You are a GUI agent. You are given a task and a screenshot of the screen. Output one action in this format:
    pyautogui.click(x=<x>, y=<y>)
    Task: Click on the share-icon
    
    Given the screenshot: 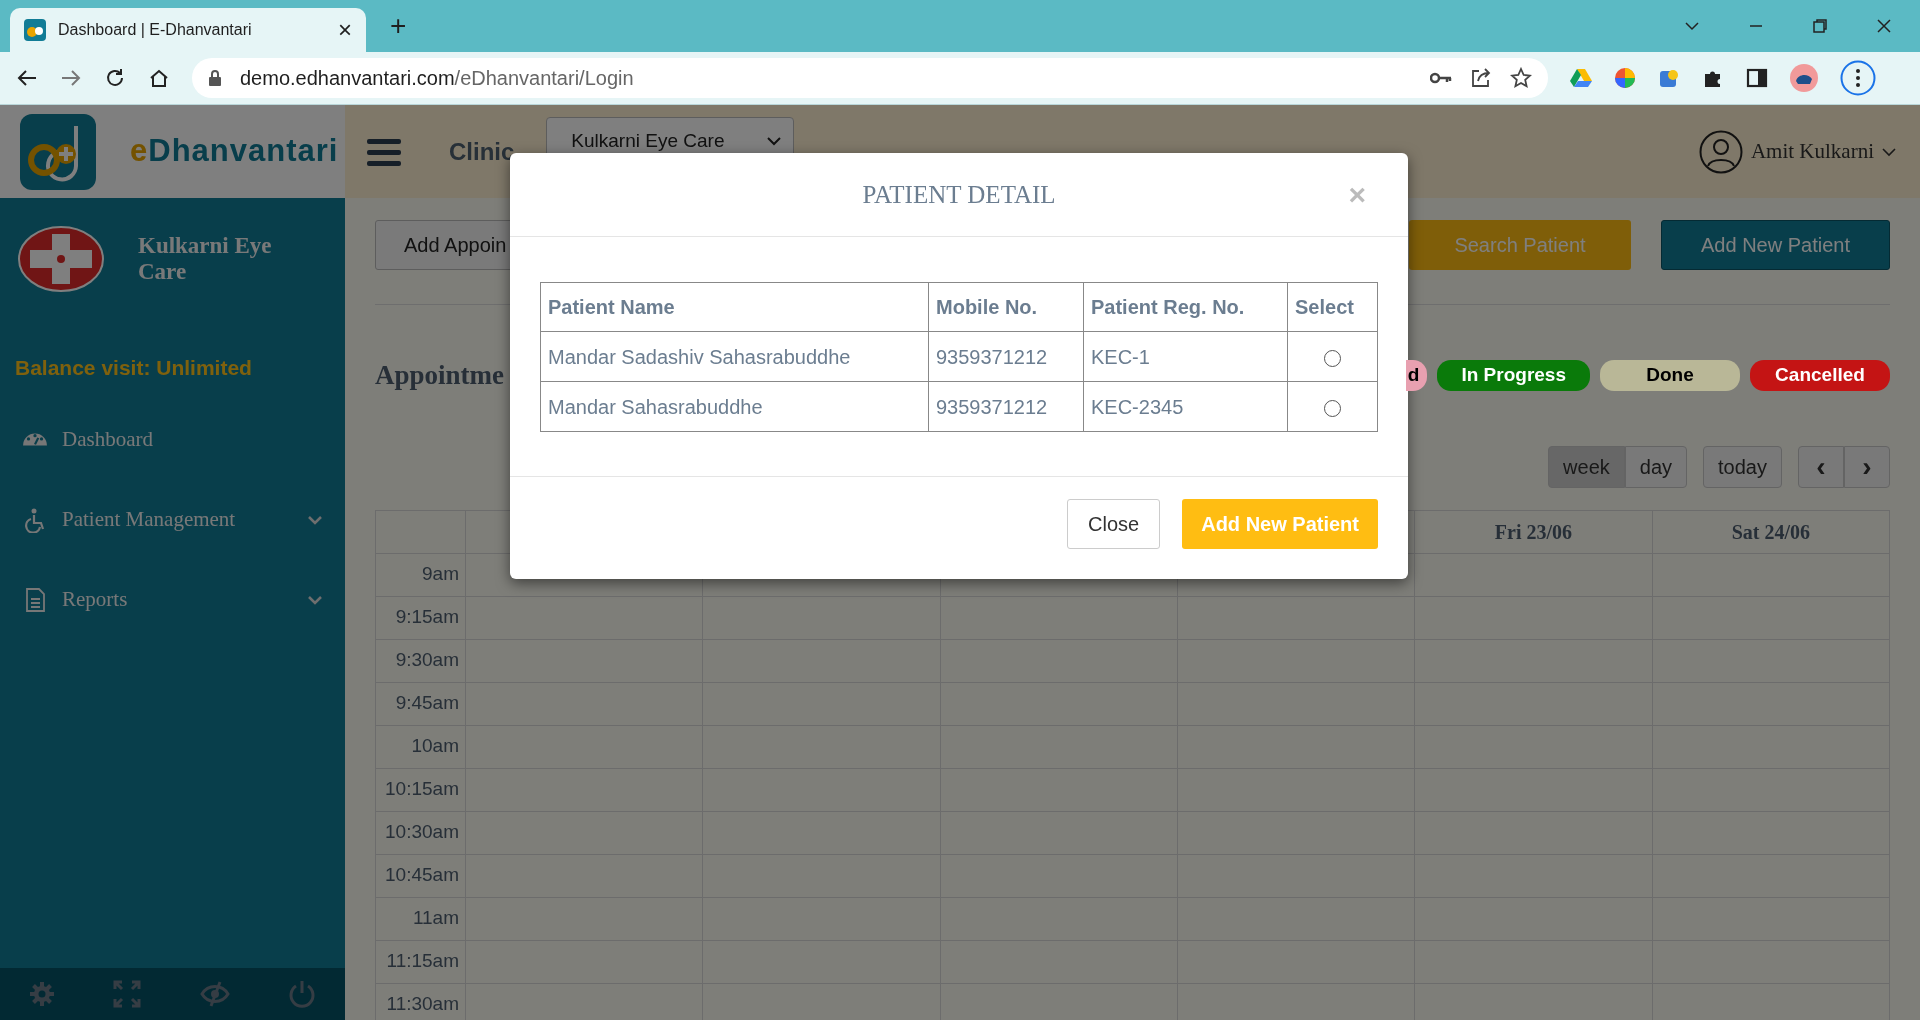 What is the action you would take?
    pyautogui.click(x=1481, y=78)
    